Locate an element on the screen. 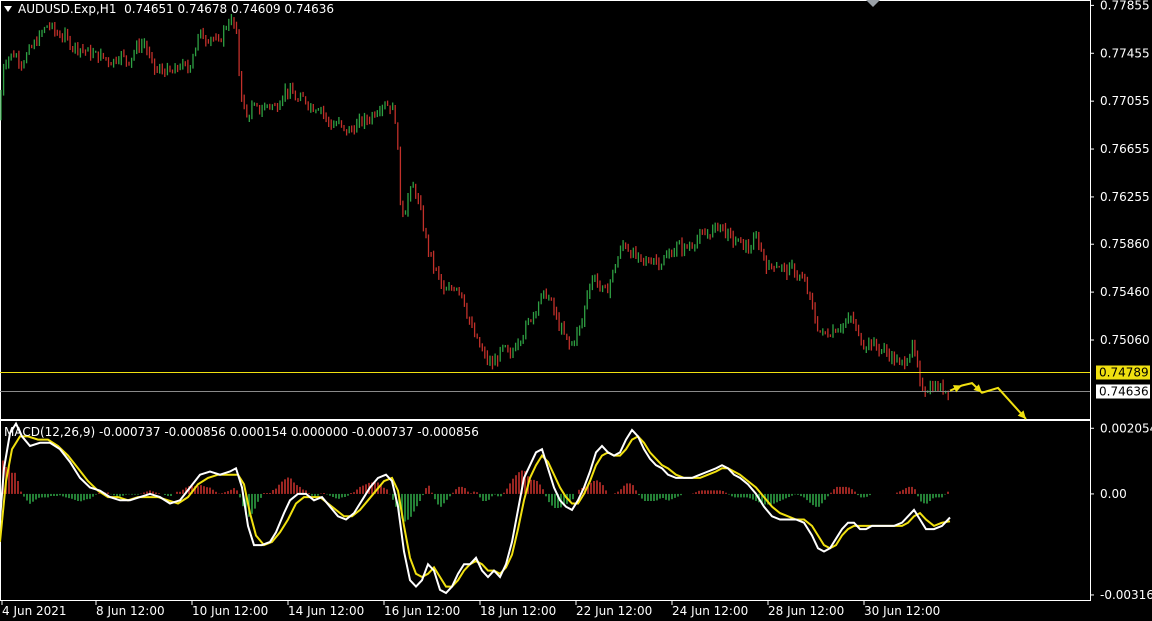  price-tick-label-2: 0.77055 is located at coordinates (1125, 101).